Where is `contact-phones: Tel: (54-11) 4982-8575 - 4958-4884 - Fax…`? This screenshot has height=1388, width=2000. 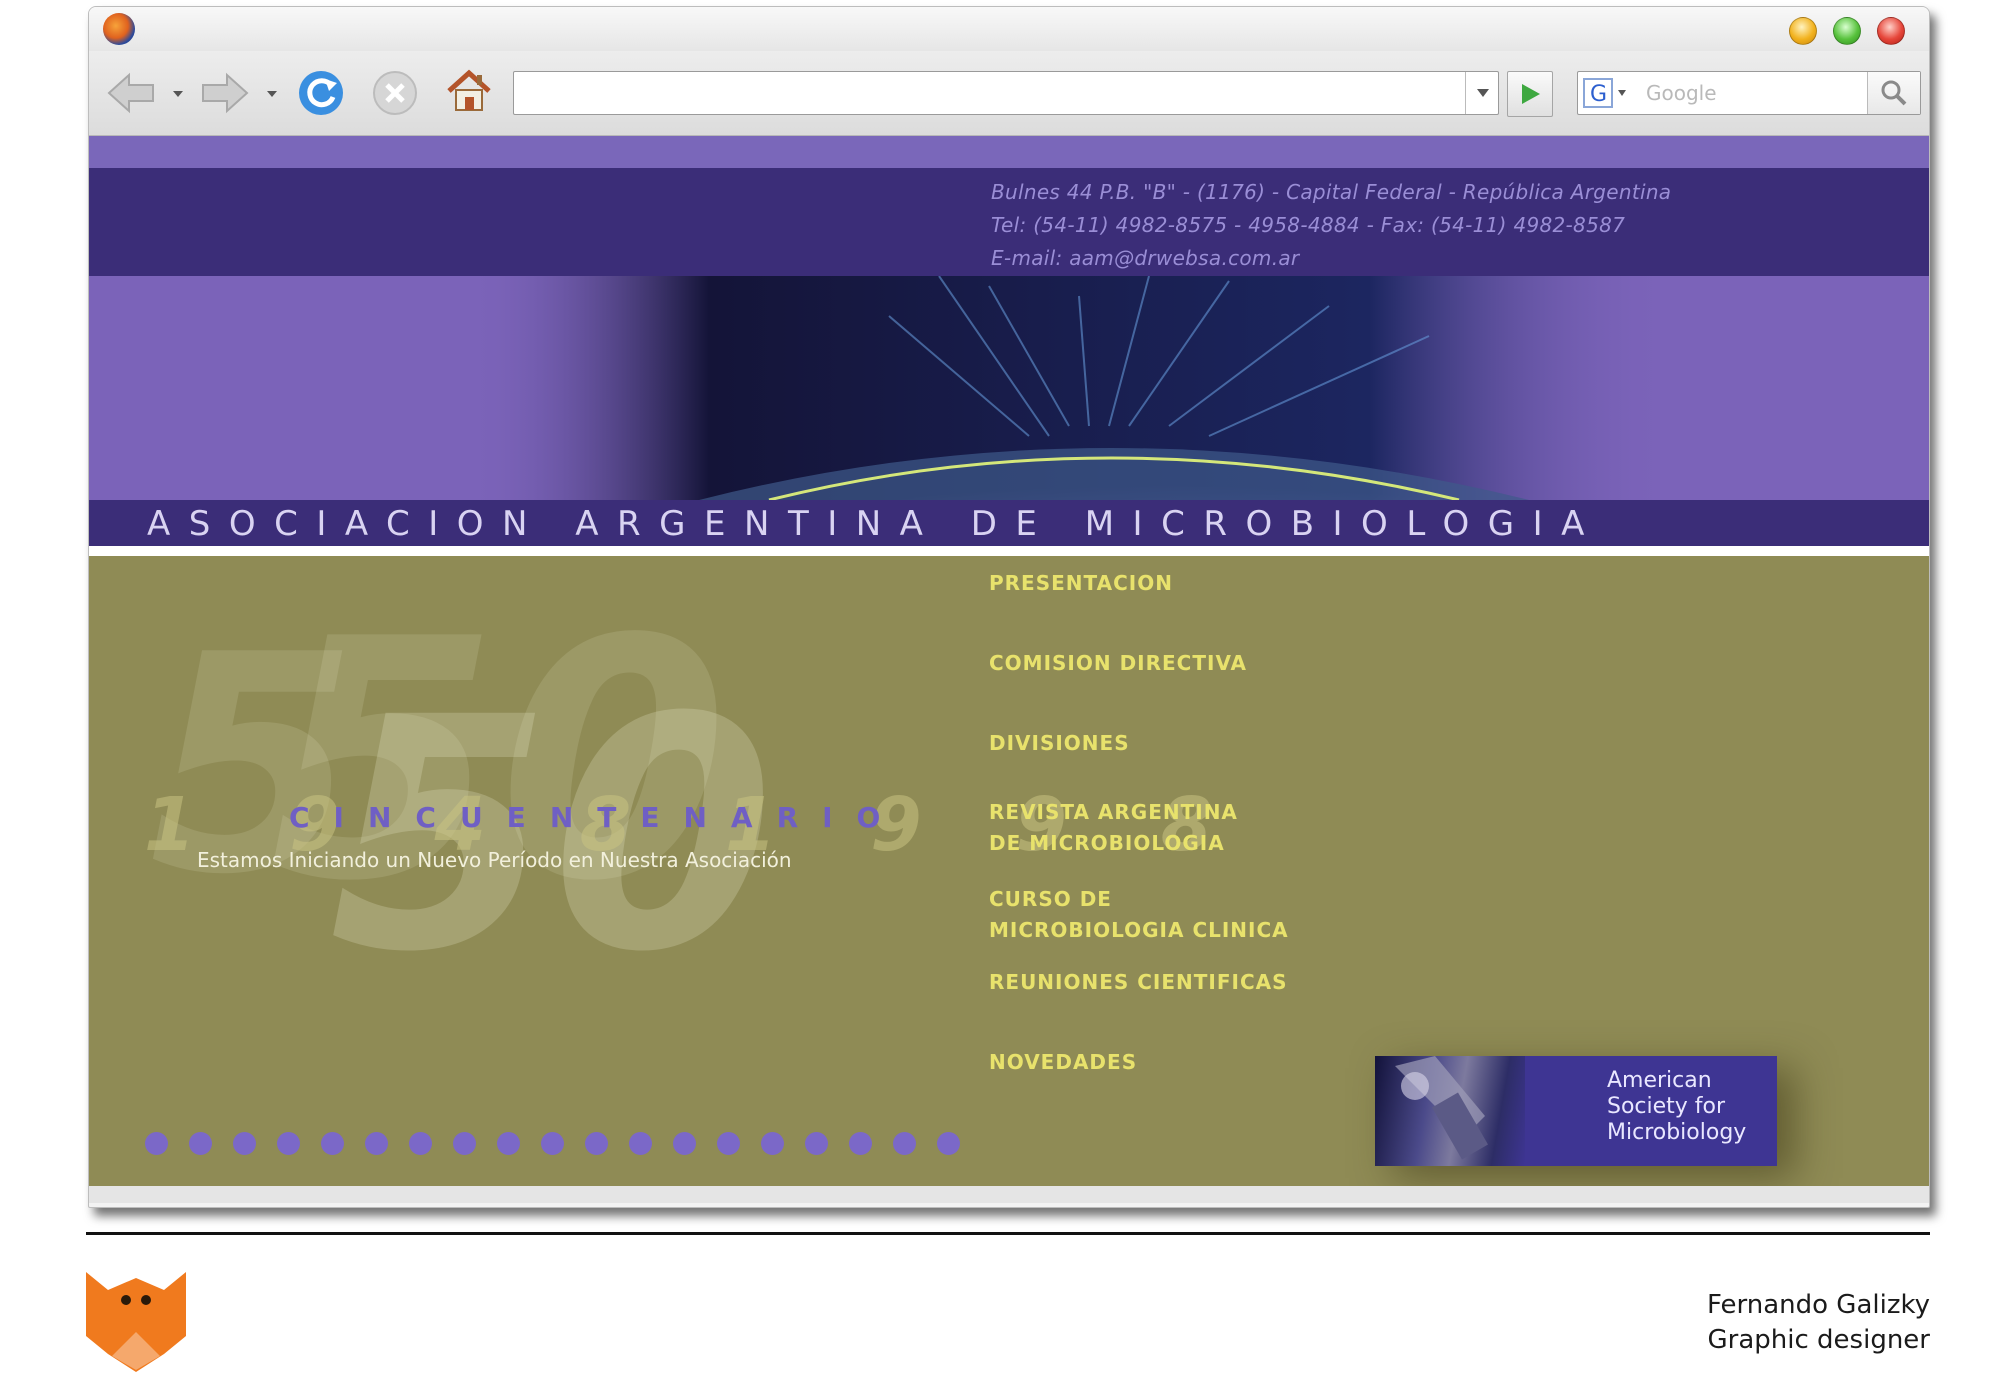 contact-phones: Tel: (54-11) 4982-8575 - 4958-4884 - Fax… is located at coordinates (1308, 225).